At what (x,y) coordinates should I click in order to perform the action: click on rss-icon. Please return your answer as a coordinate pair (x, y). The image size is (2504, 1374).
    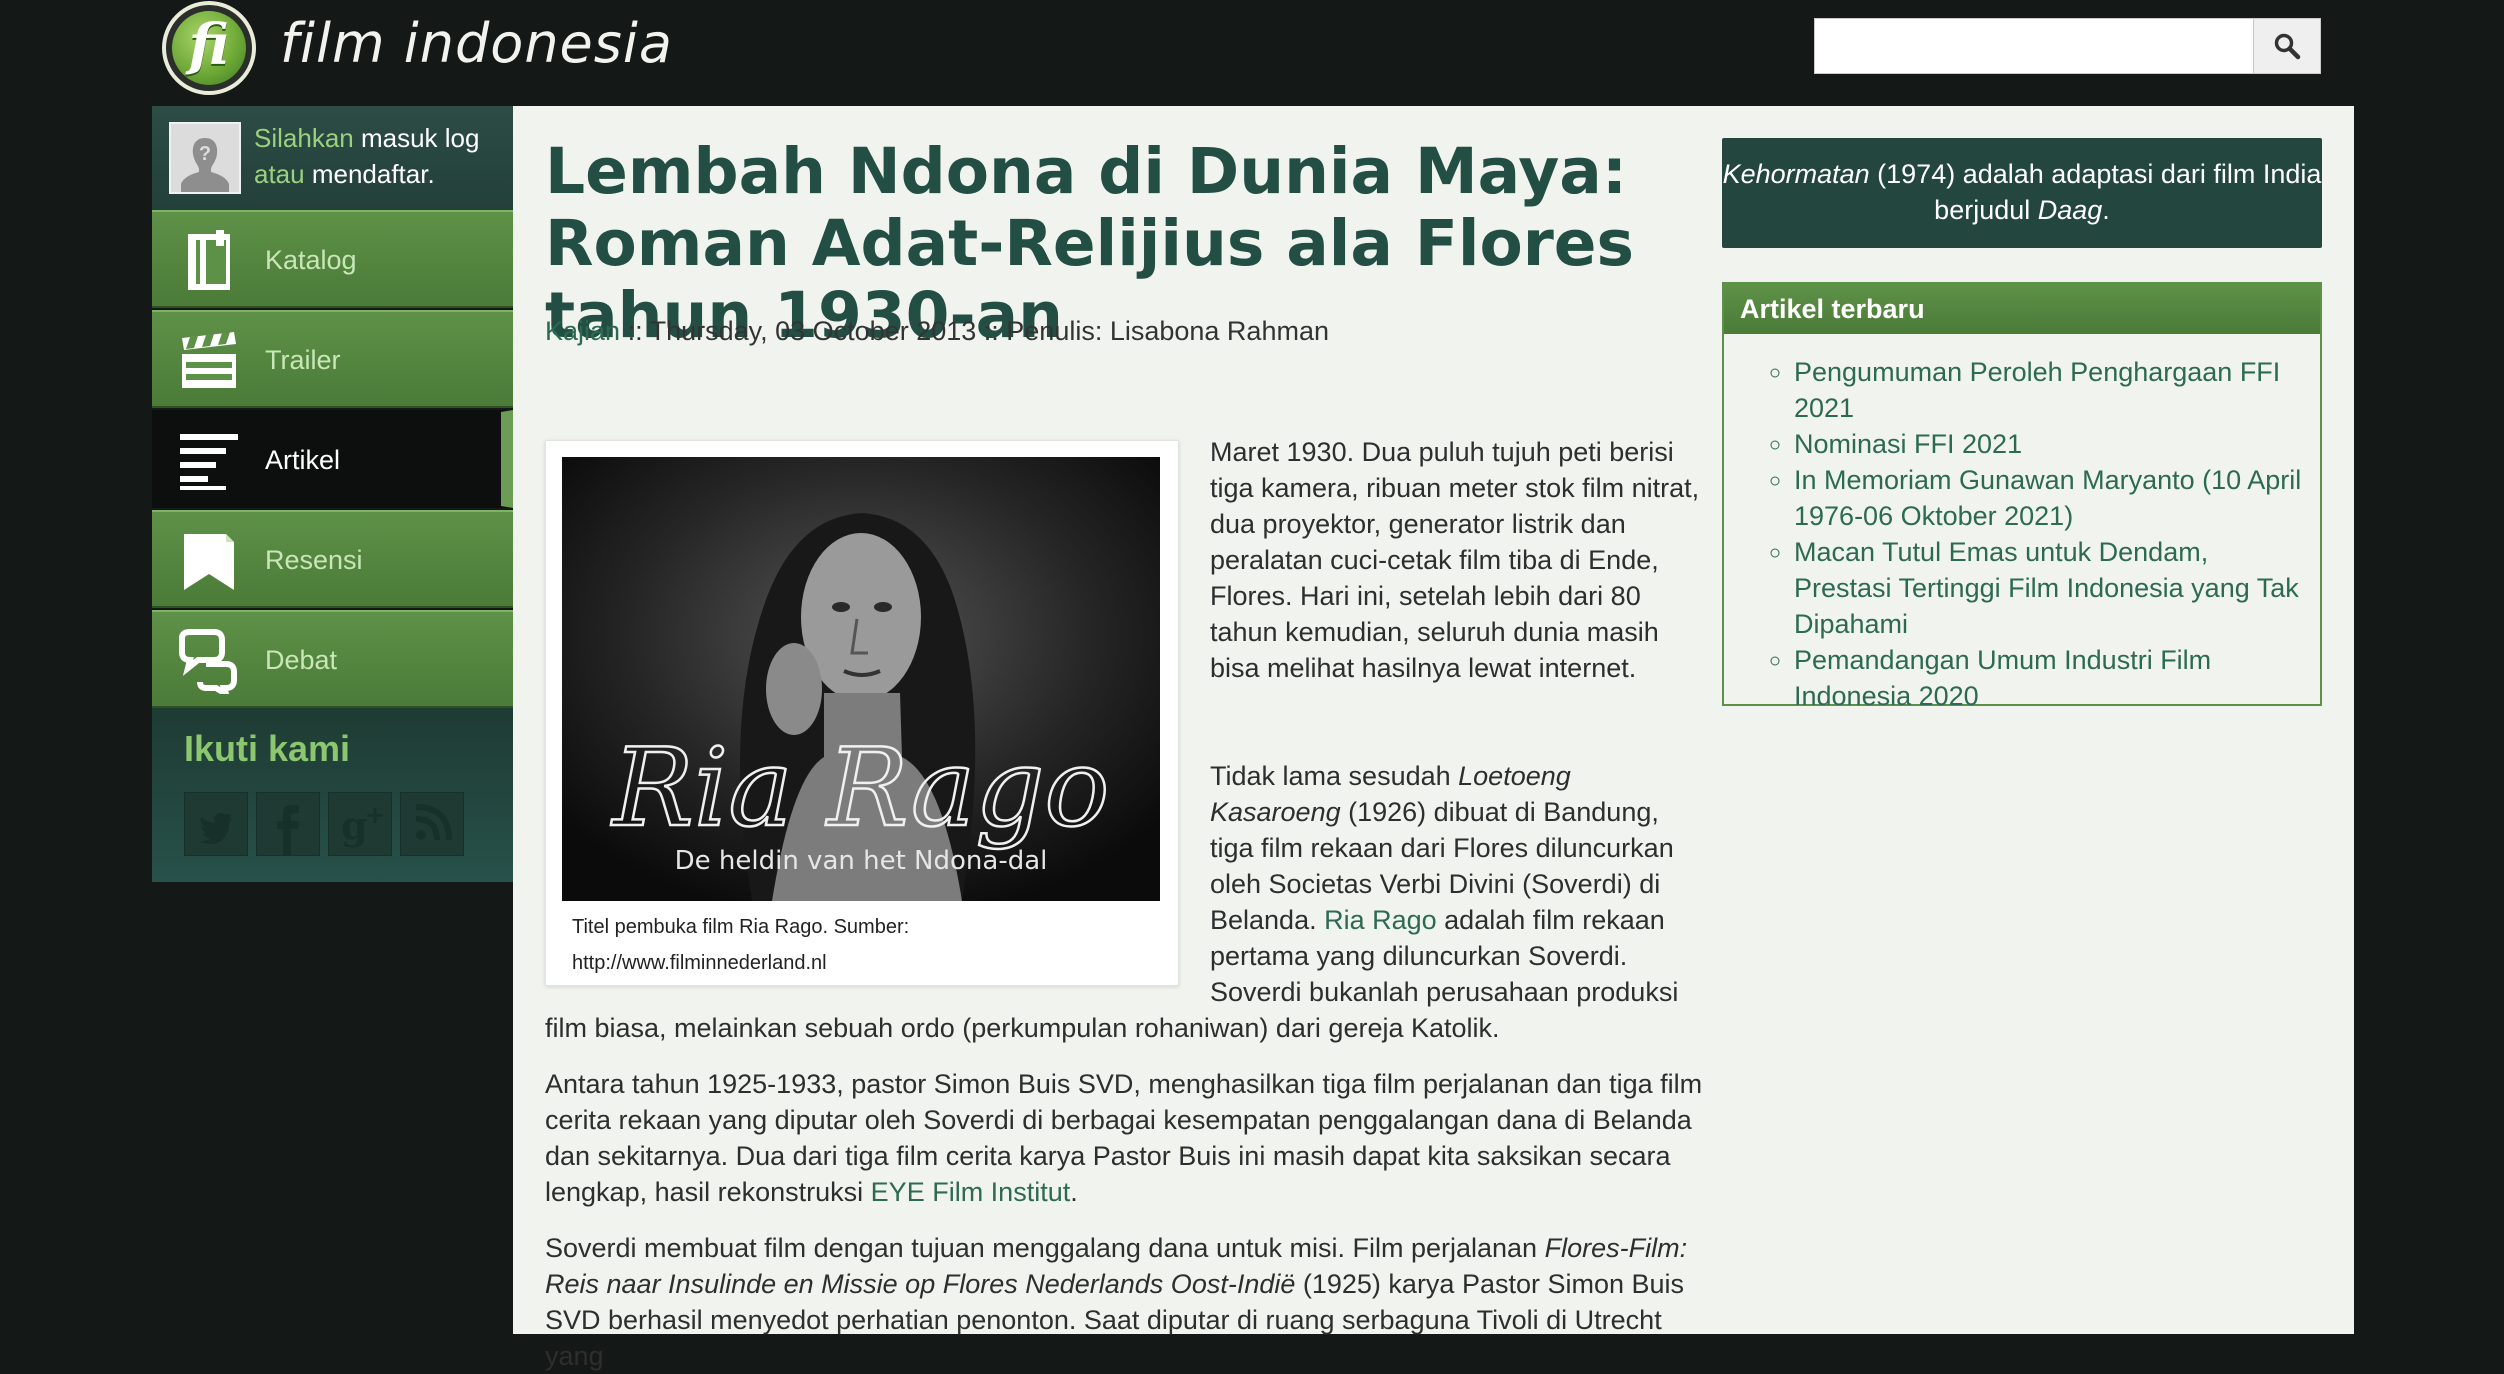
    Looking at the image, I should click on (433, 822).